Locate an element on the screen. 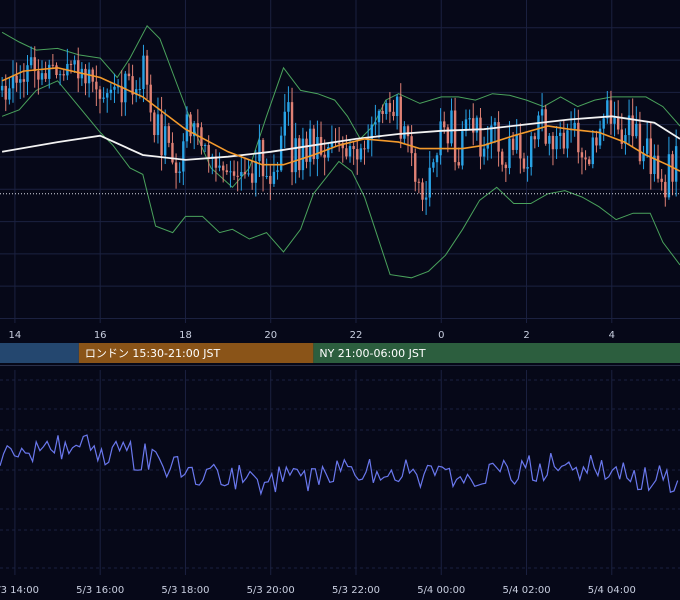 This screenshot has height=600, width=680. price-x-tick-label: 16 is located at coordinates (100, 335).